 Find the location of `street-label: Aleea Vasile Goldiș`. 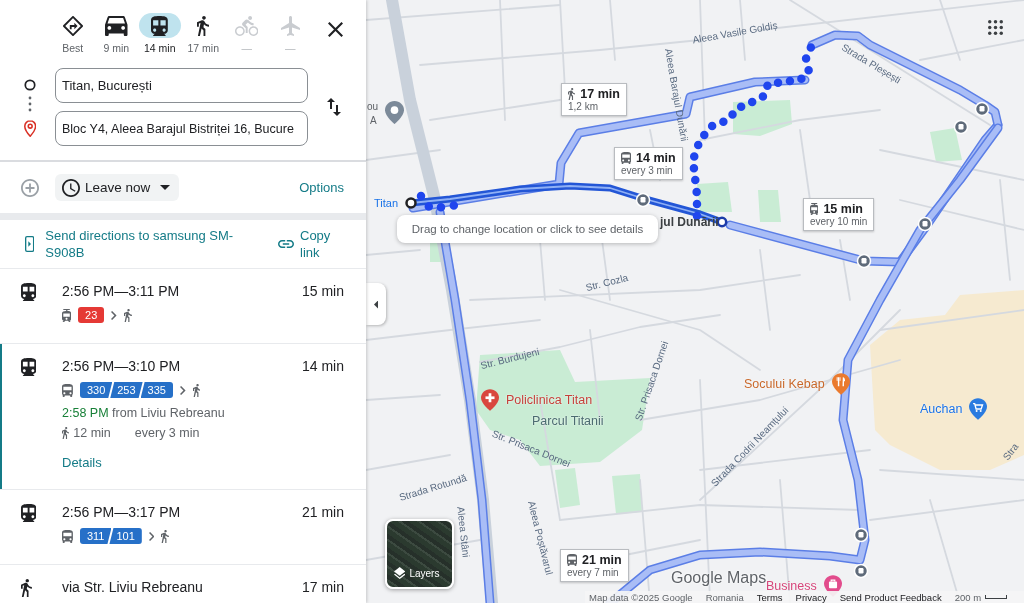

street-label: Aleea Vasile Goldiș is located at coordinates (735, 33).